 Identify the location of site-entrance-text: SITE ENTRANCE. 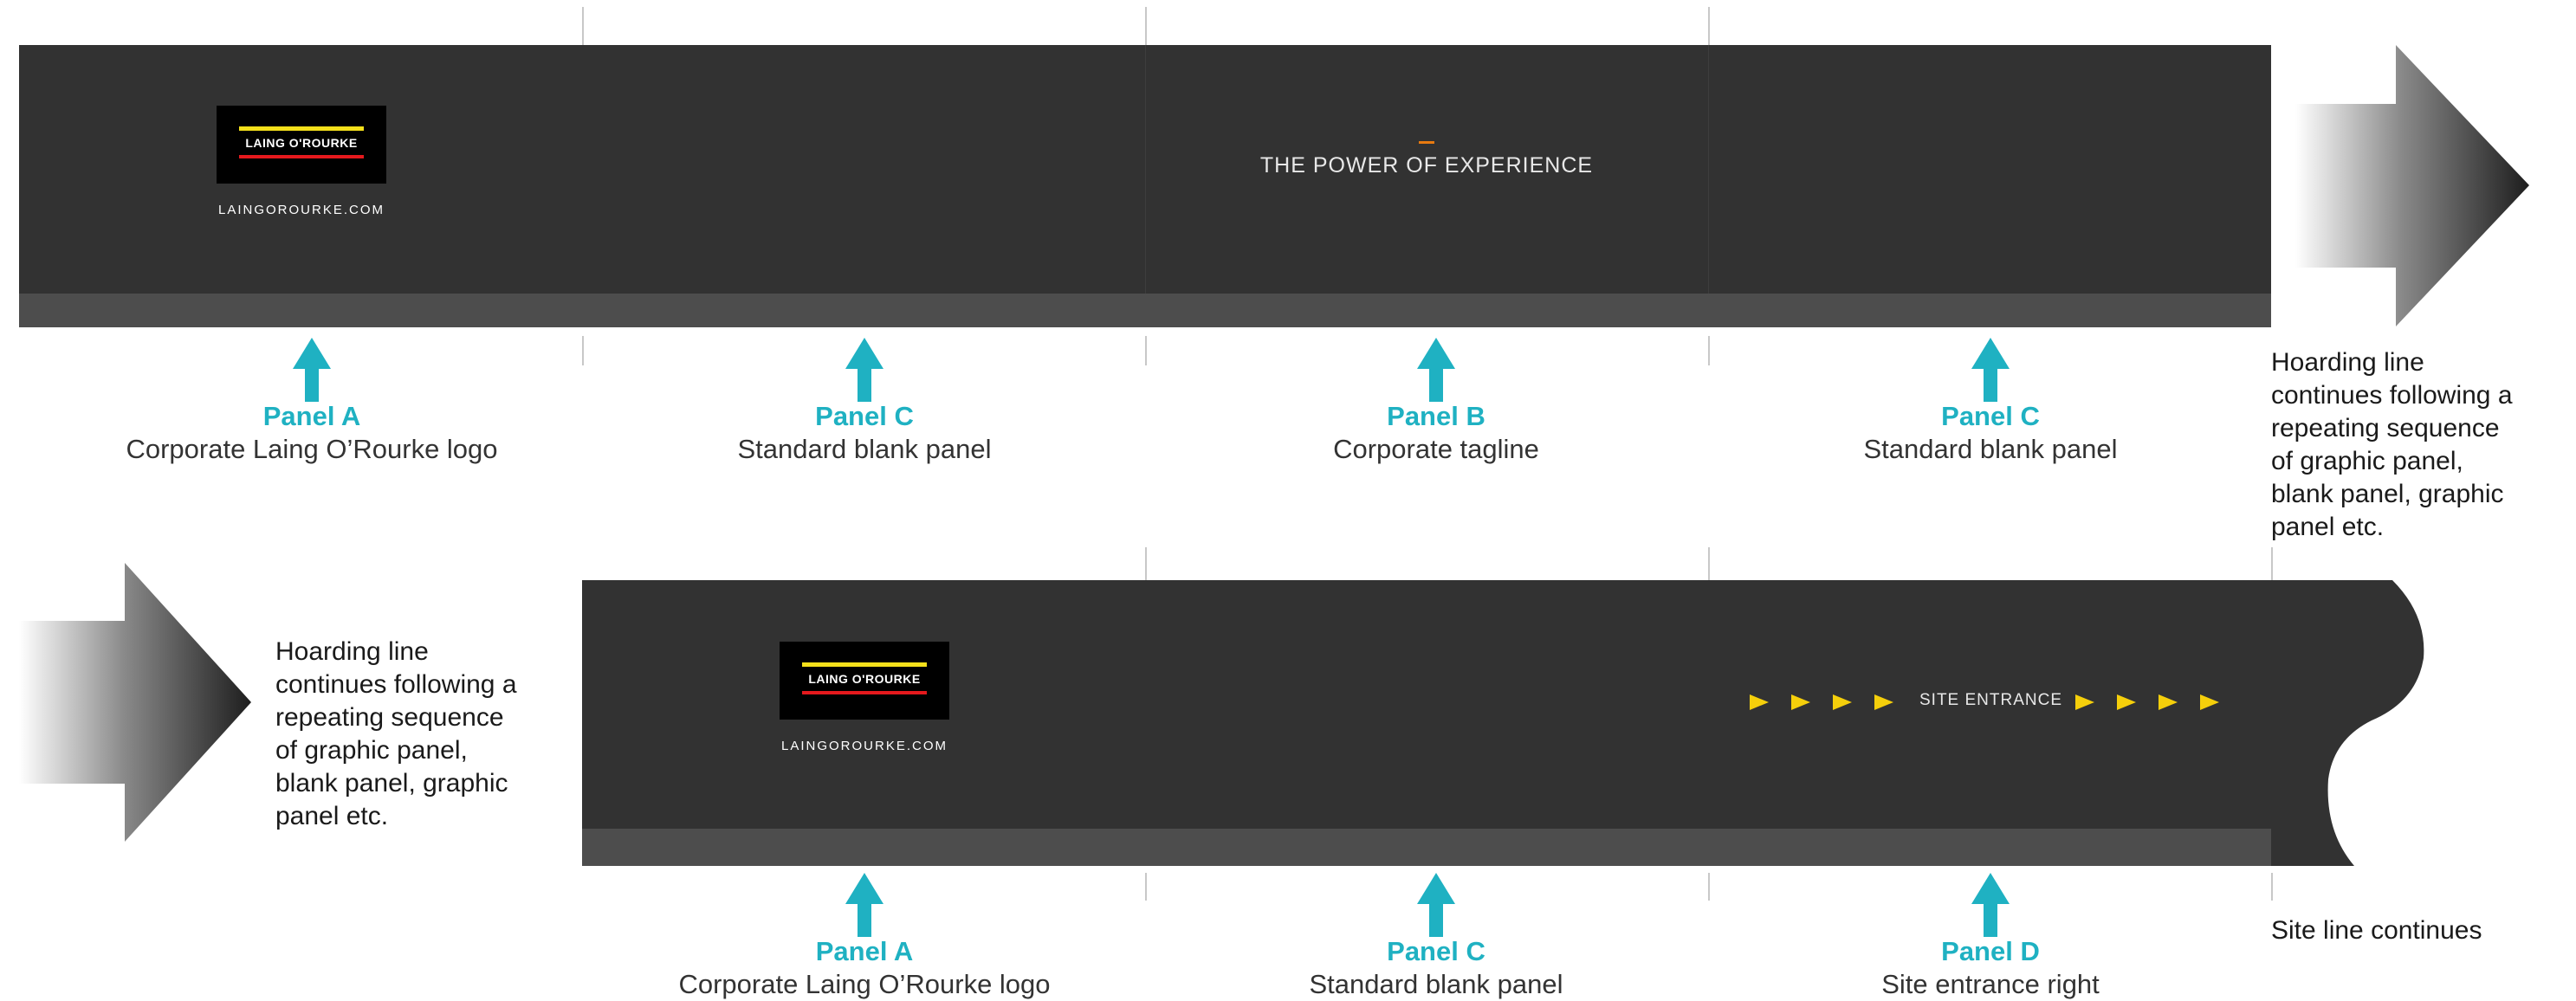
(1991, 700).